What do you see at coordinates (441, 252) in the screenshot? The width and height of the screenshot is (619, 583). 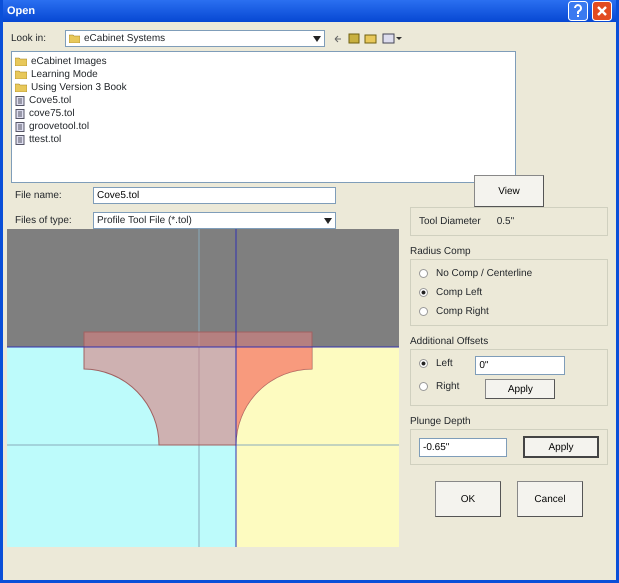 I see `radius-comp-title: Radius Comp` at bounding box center [441, 252].